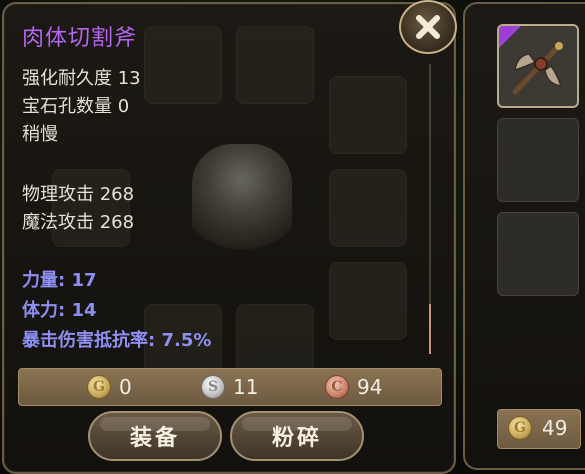 This screenshot has width=585, height=474. What do you see at coordinates (555, 428) in the screenshot?
I see `side-gold-value: 49` at bounding box center [555, 428].